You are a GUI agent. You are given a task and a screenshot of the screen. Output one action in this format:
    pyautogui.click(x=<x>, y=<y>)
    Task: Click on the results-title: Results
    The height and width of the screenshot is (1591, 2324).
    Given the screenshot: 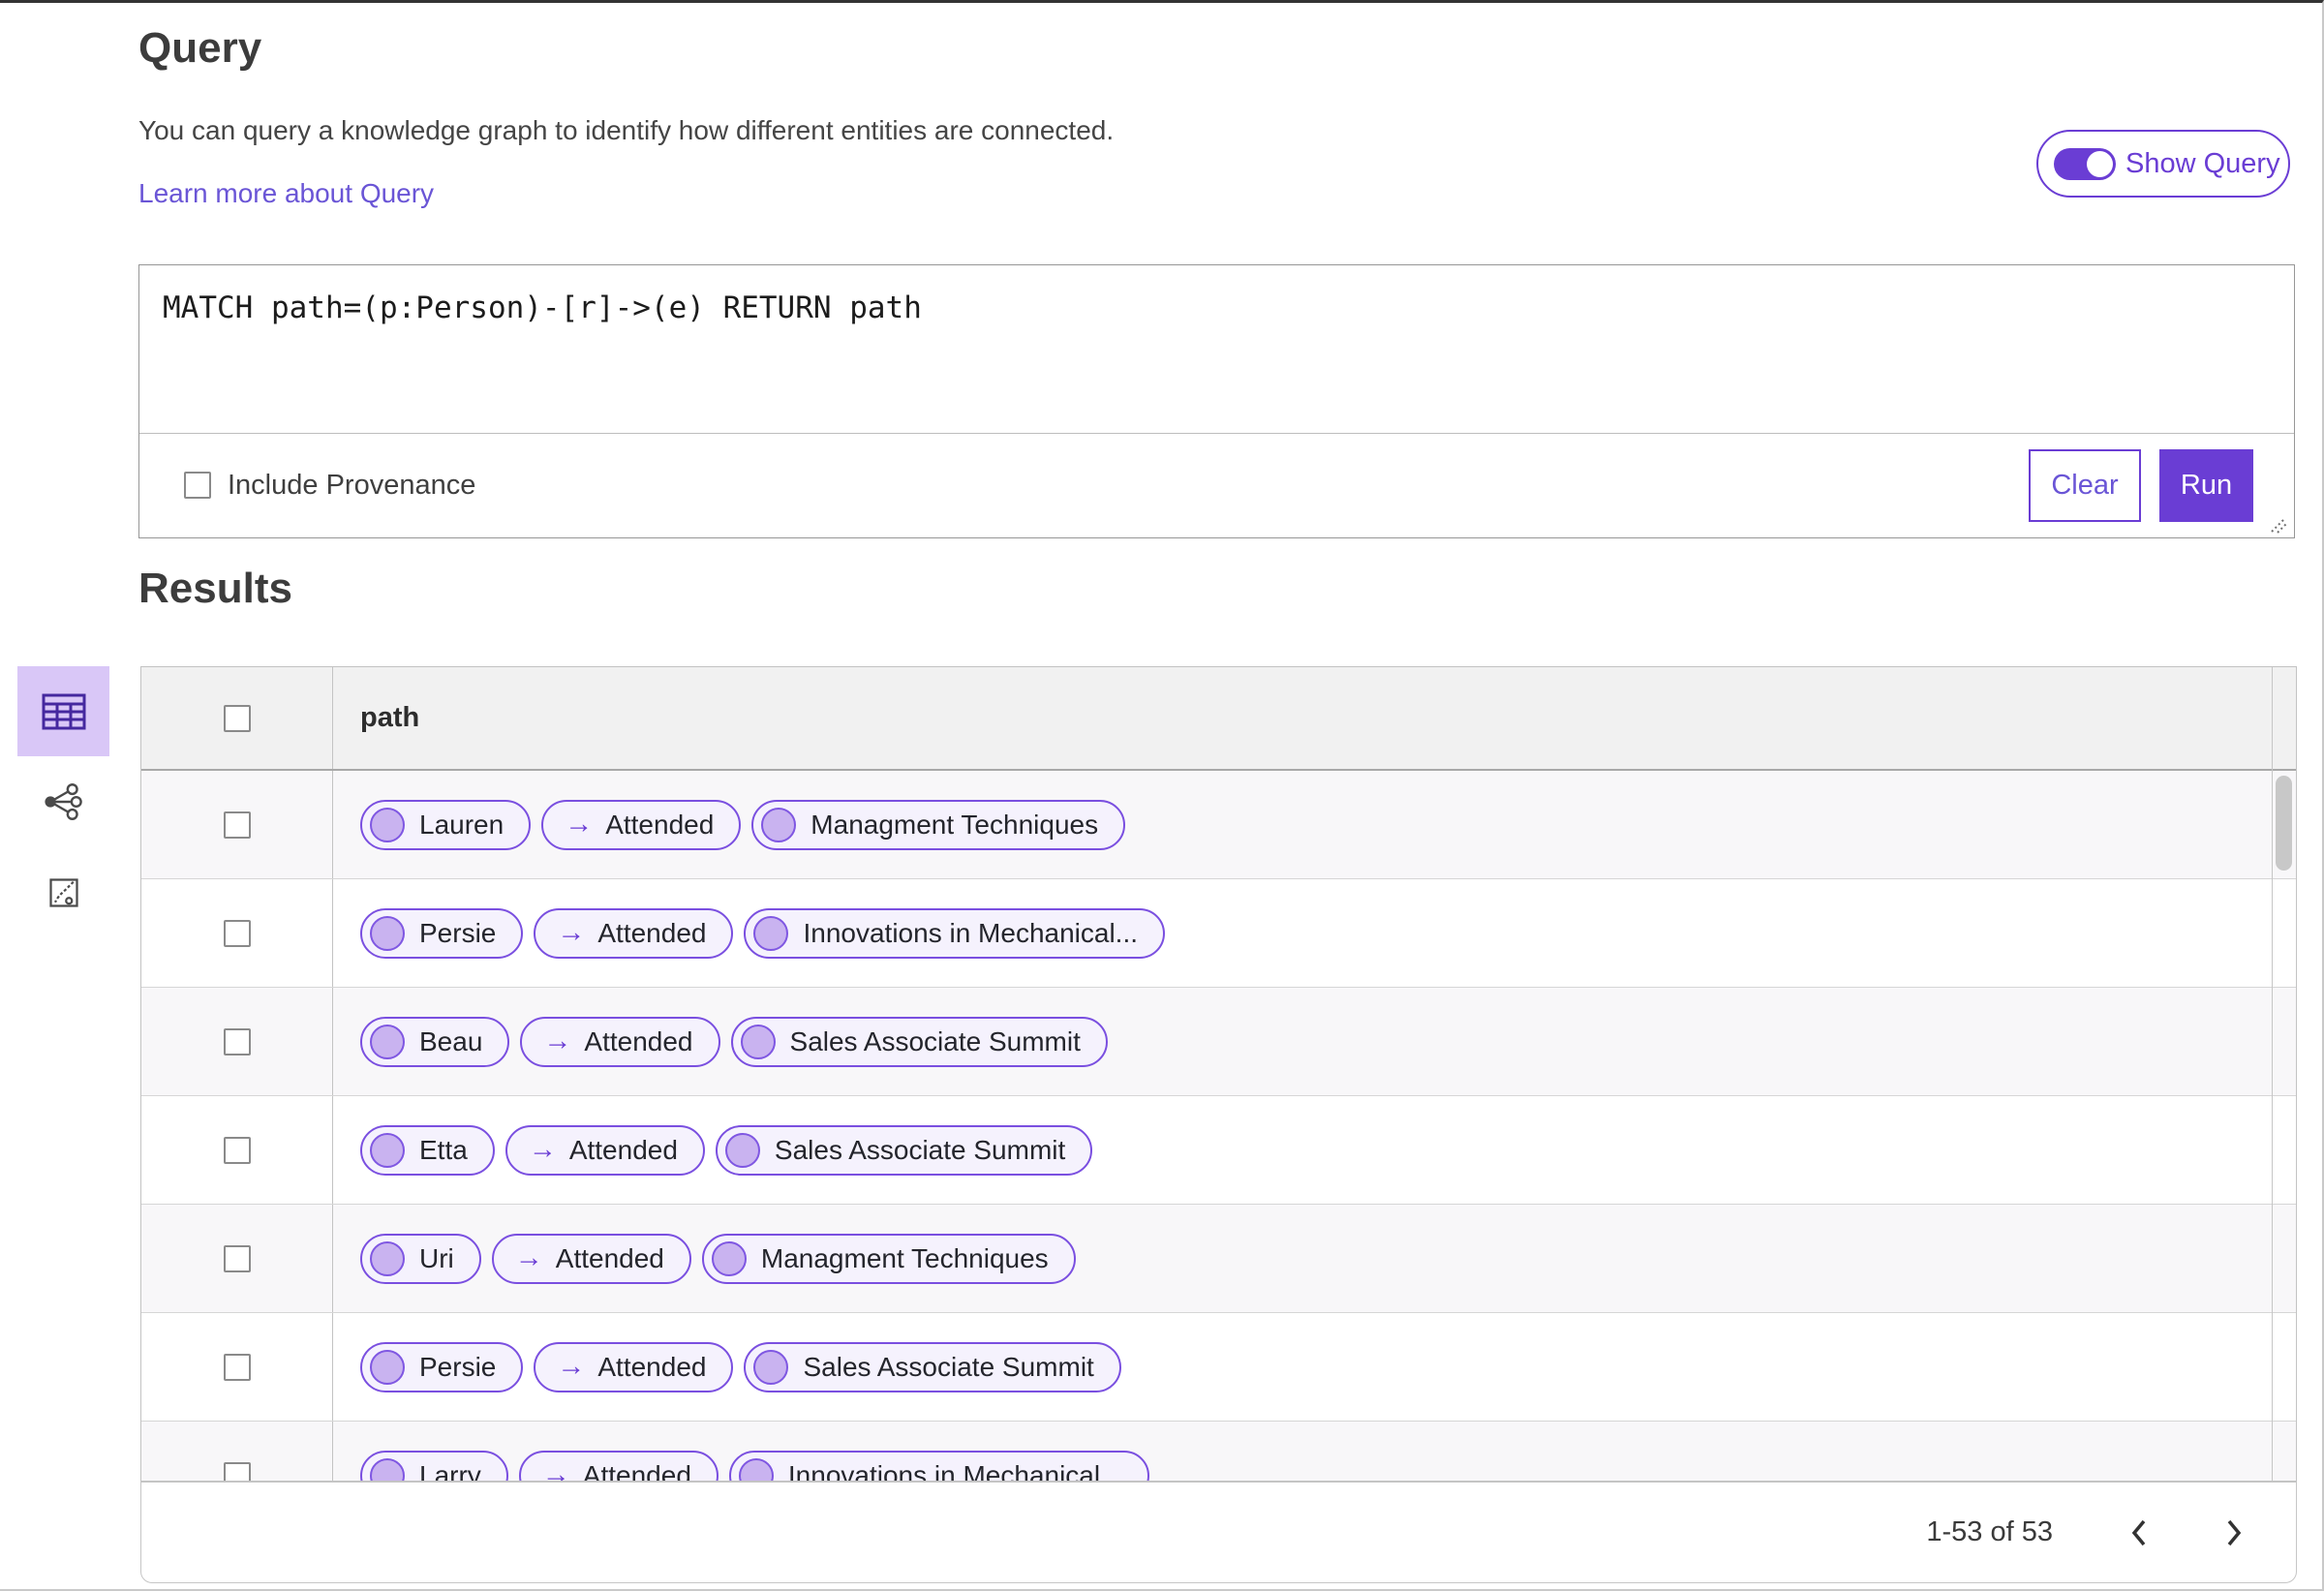 What is the action you would take?
    pyautogui.click(x=215, y=588)
    